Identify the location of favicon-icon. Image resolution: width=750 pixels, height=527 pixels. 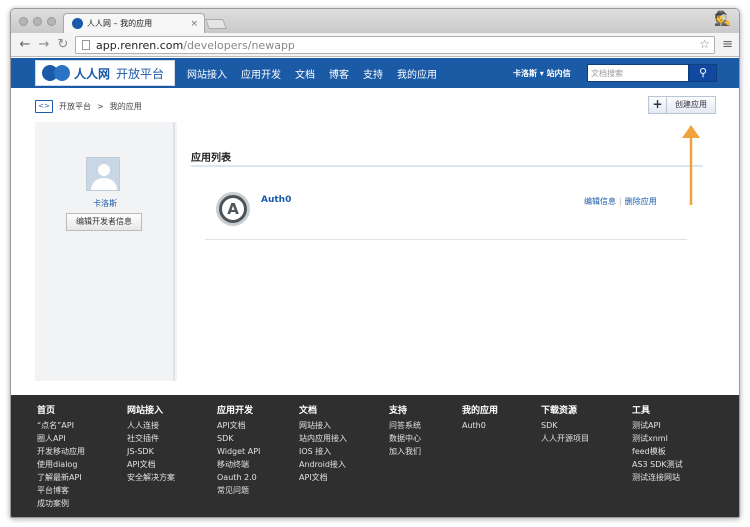
(77, 23).